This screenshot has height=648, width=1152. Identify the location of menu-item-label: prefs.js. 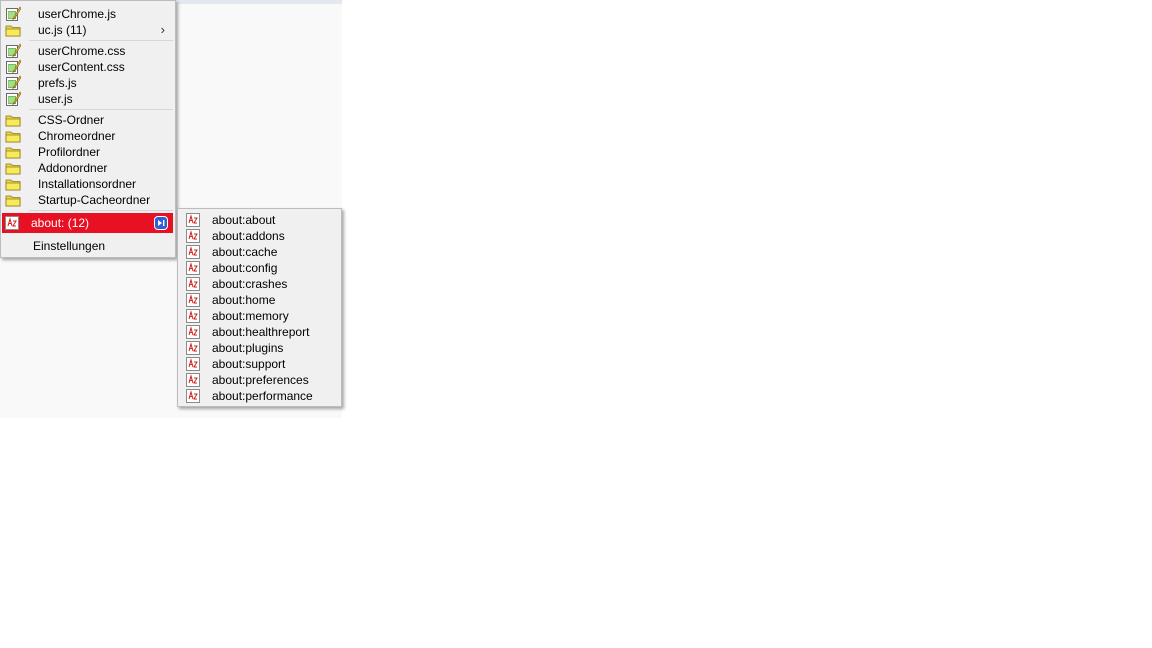
(57, 83).